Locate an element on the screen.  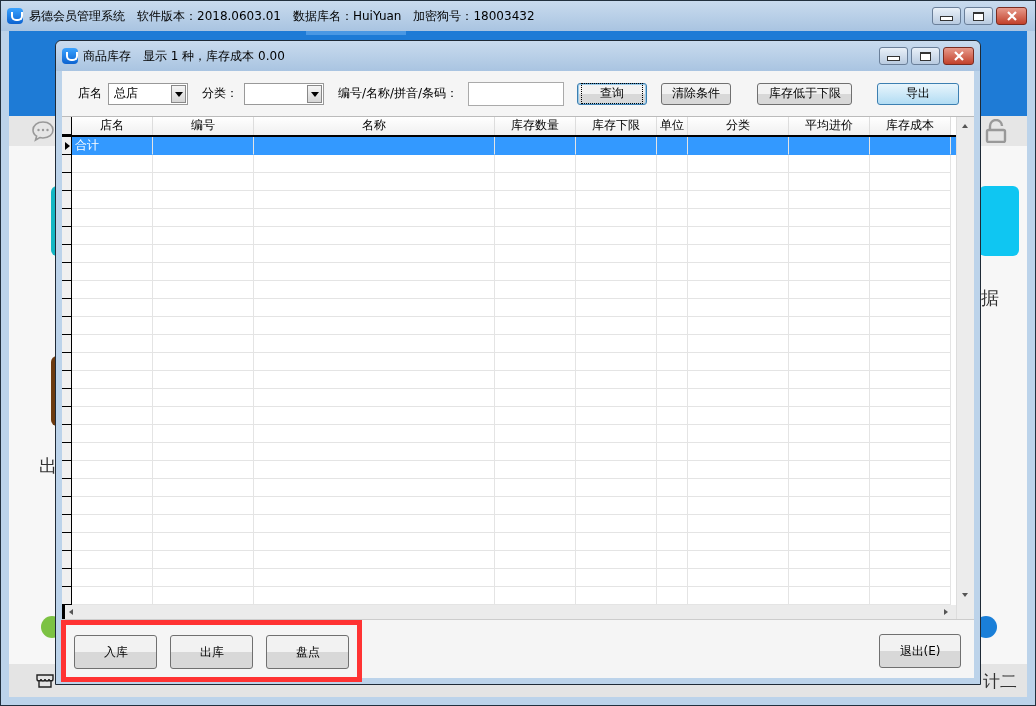
dropdown: 总店 is located at coordinates (148, 93).